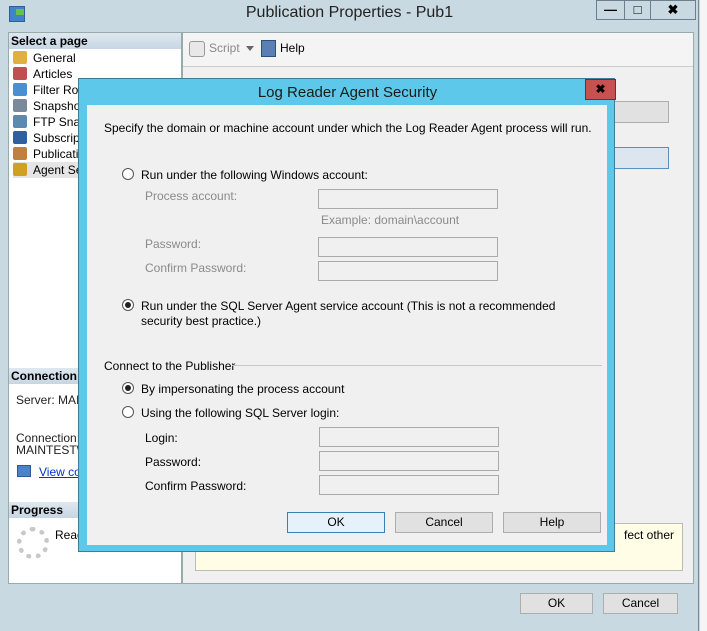 This screenshot has width=707, height=631. What do you see at coordinates (95, 41) in the screenshot?
I see `select-page-header: Select a page` at bounding box center [95, 41].